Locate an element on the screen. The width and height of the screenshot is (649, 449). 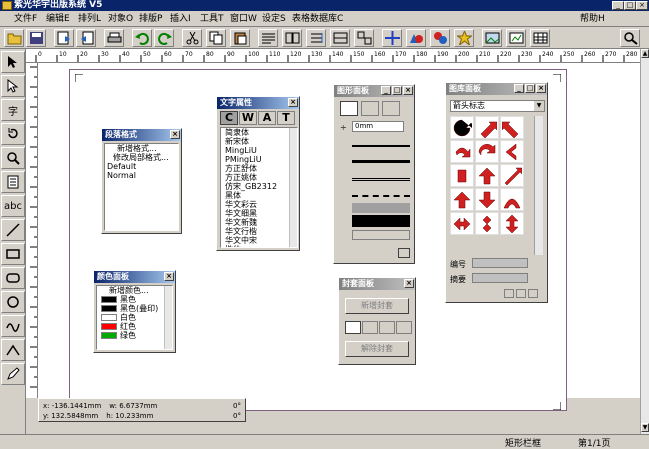
font-list-scrollbar is located at coordinates (293, 187).